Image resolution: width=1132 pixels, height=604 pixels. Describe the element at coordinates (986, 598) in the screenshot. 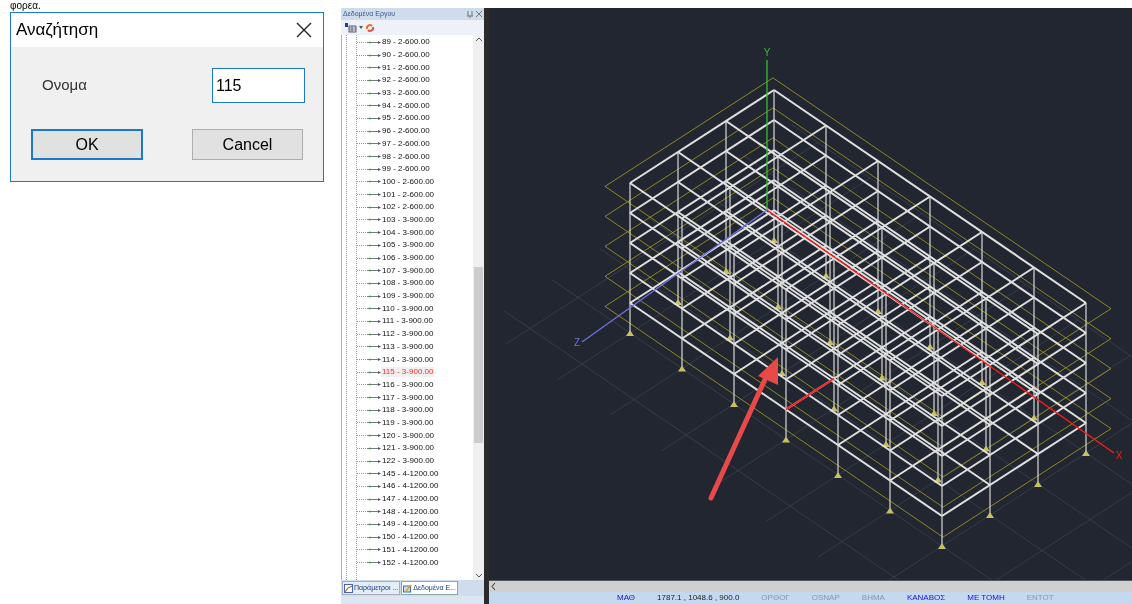

I see `status-toggle: ΜΕ ΤΟΜΗ` at that location.